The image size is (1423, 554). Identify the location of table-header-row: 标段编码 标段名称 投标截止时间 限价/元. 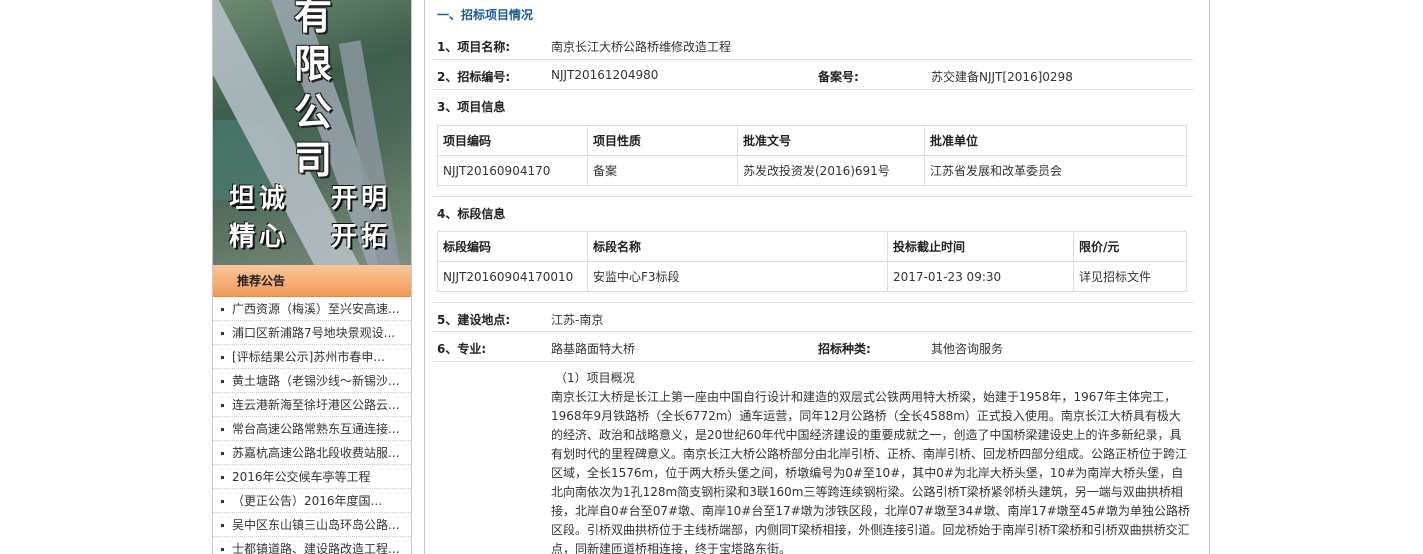
(812, 246).